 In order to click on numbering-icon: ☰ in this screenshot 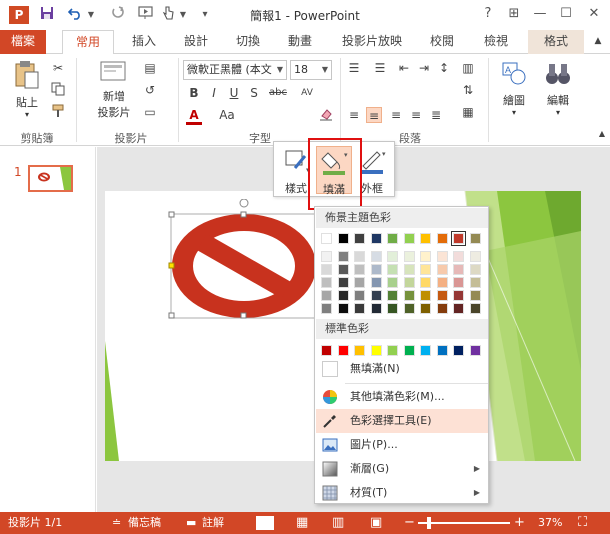, I will do `click(380, 68)`.